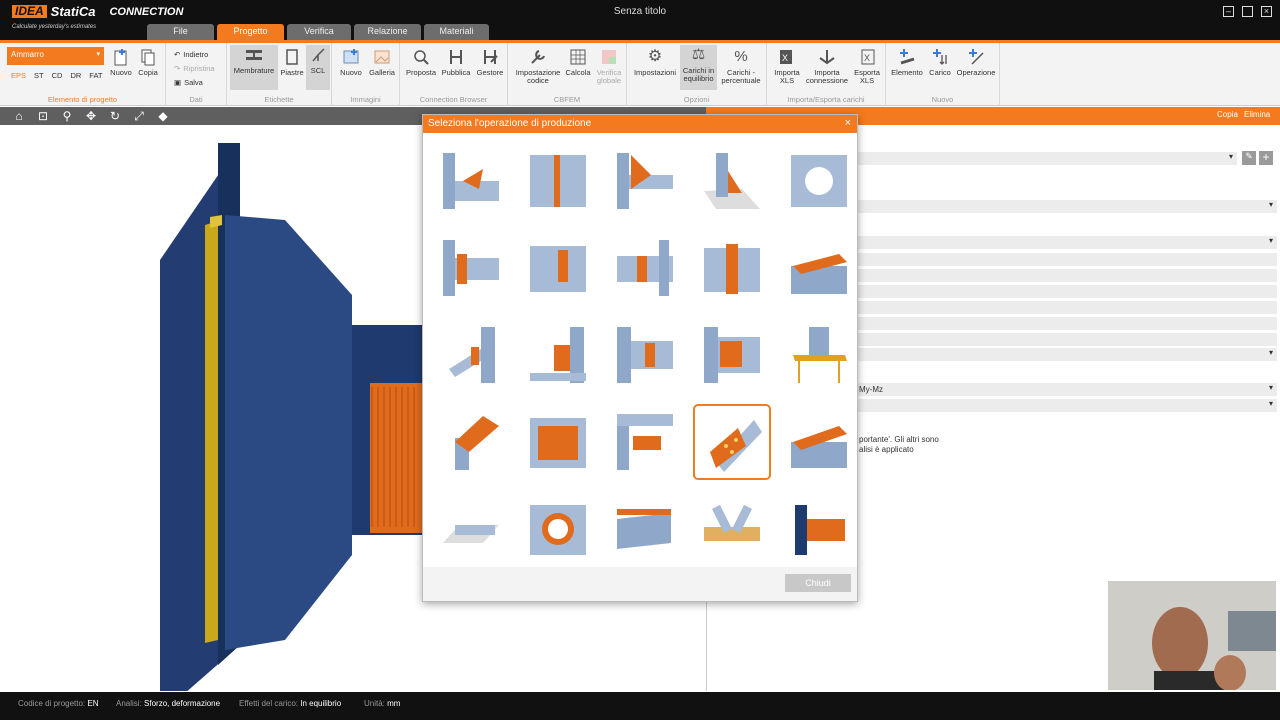 This screenshot has height=720, width=1280. Describe the element at coordinates (139, 116) in the screenshot. I see `fit-icon: ⤢` at that location.